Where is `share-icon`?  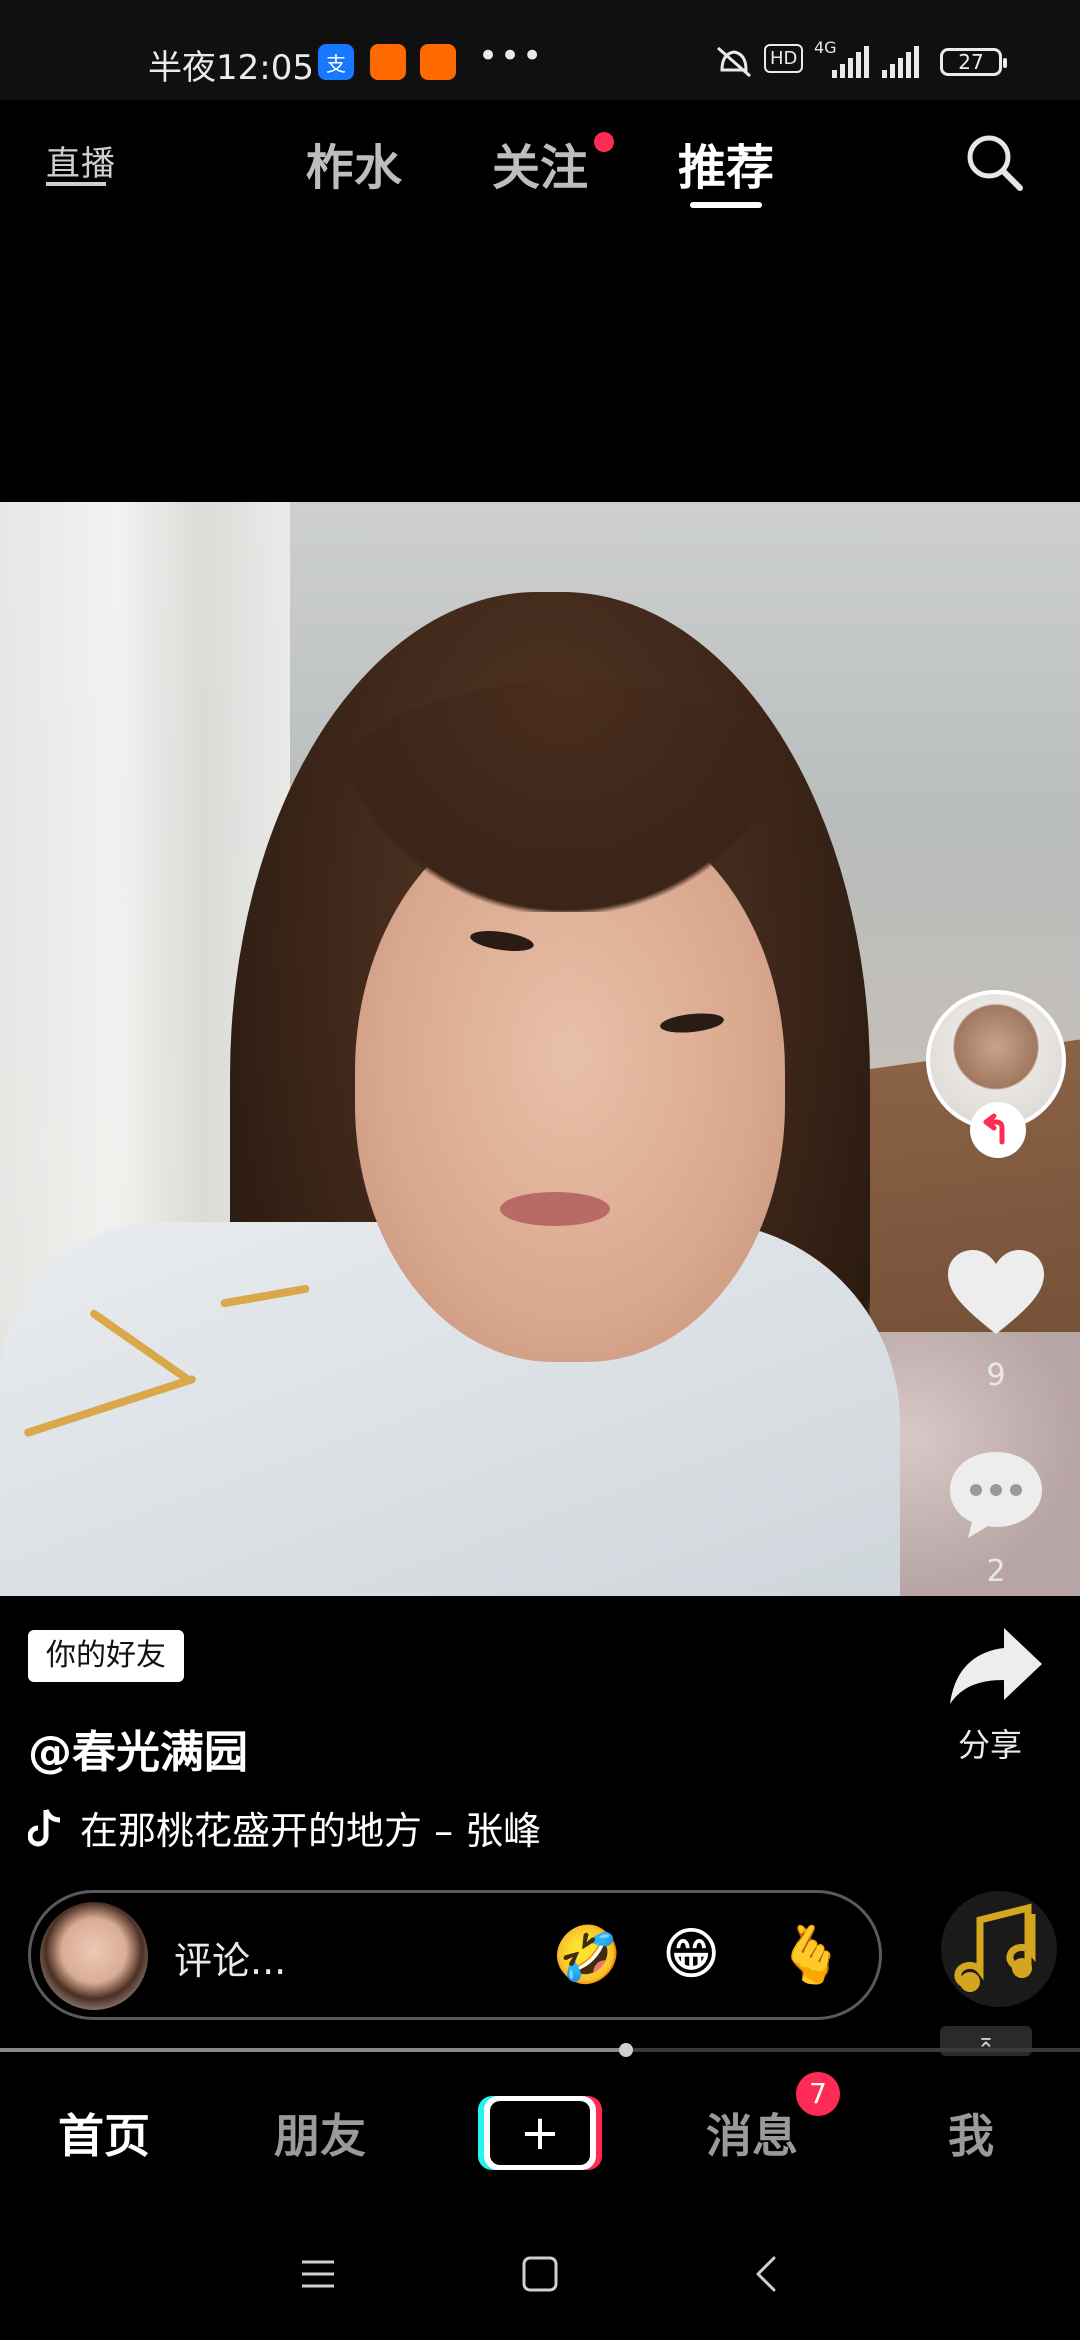
share-icon is located at coordinates (996, 1666).